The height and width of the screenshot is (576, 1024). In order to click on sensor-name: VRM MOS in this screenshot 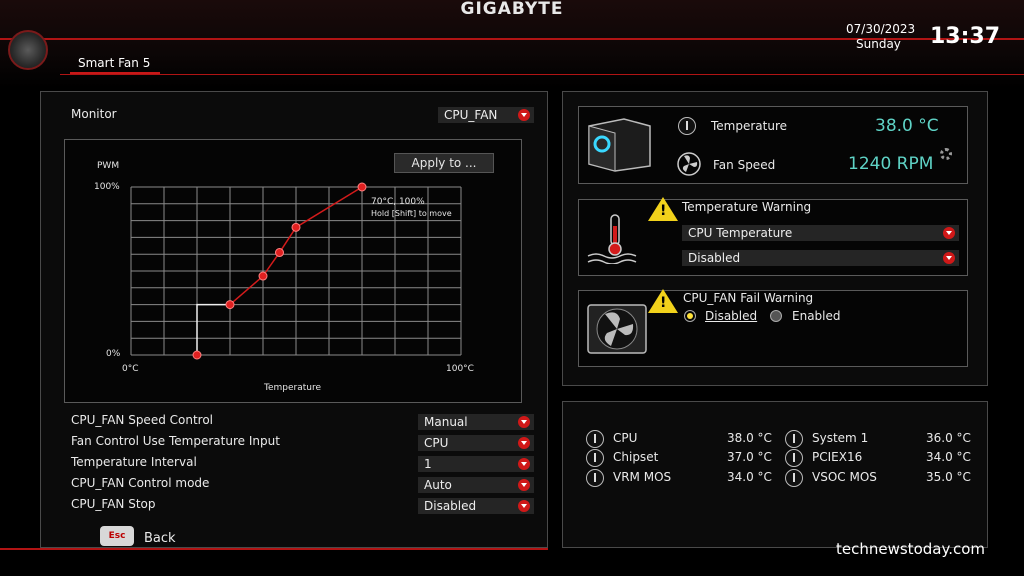, I will do `click(642, 477)`.